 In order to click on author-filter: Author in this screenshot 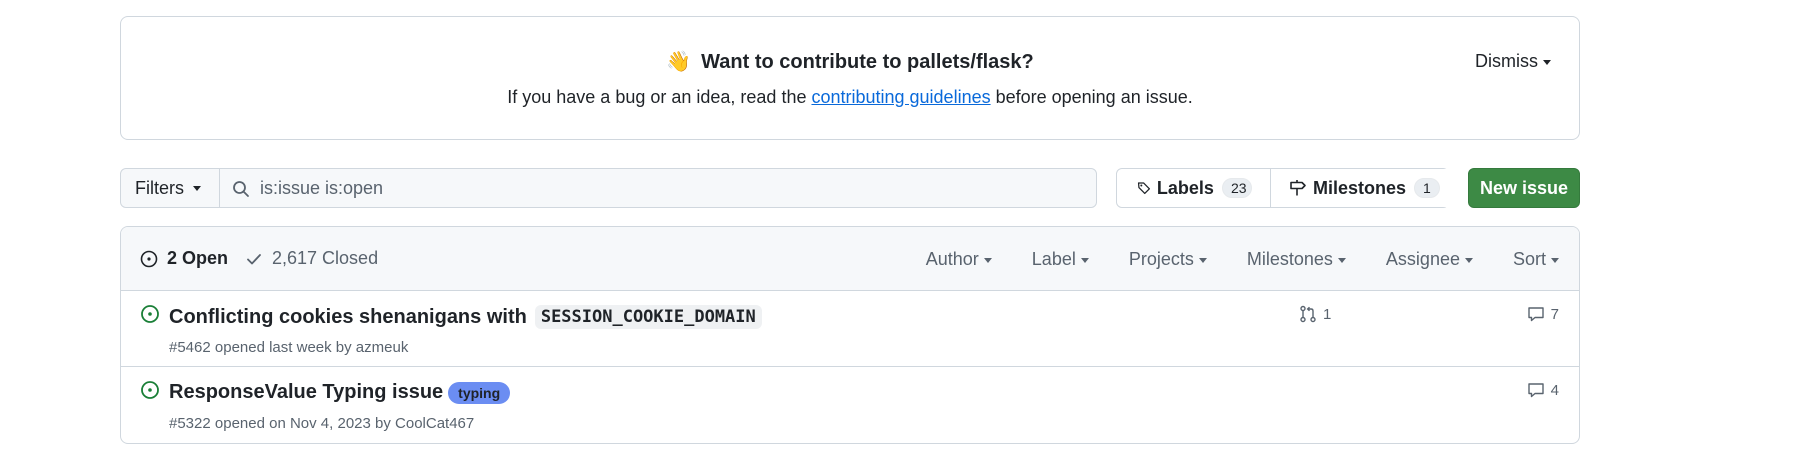, I will do `click(959, 259)`.